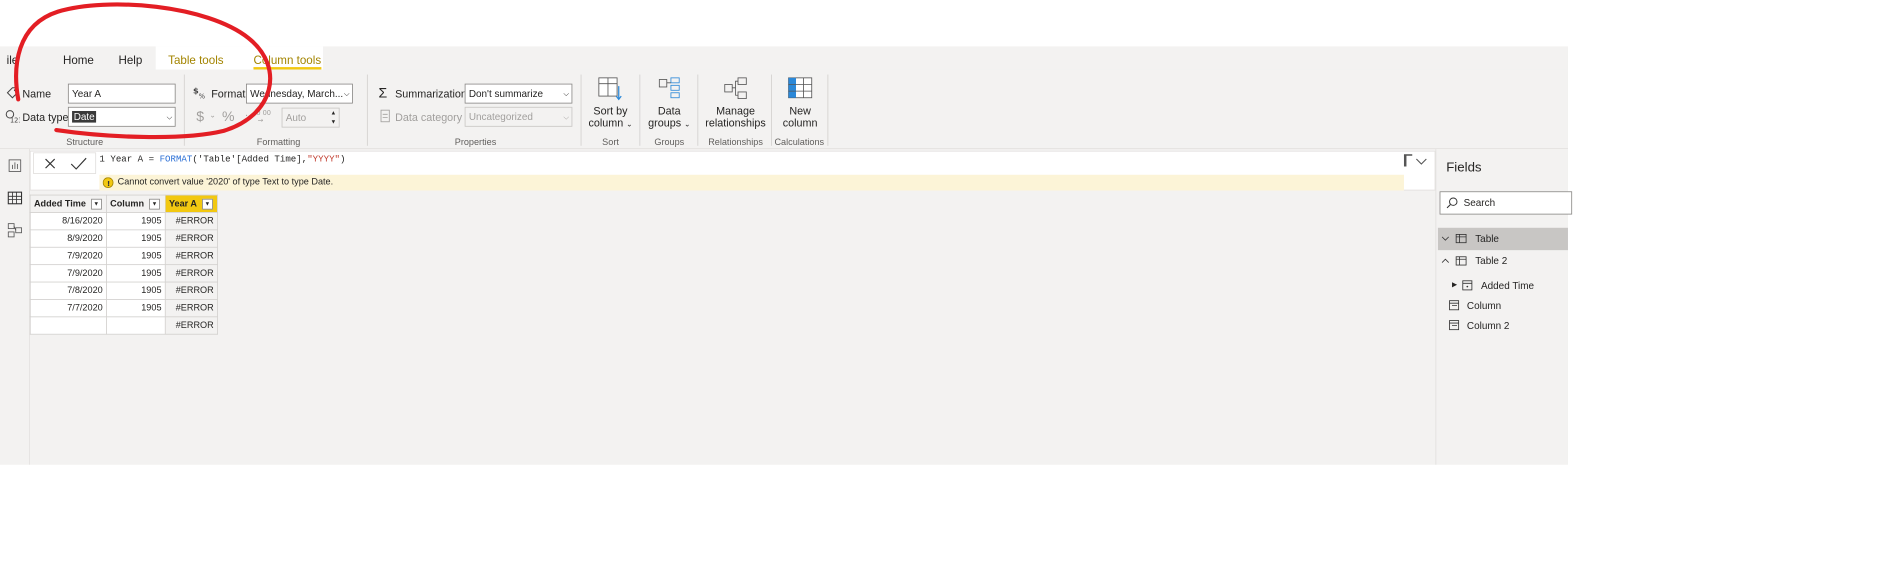 This screenshot has width=1893, height=561. I want to click on column-header-label: Year A, so click(183, 203).